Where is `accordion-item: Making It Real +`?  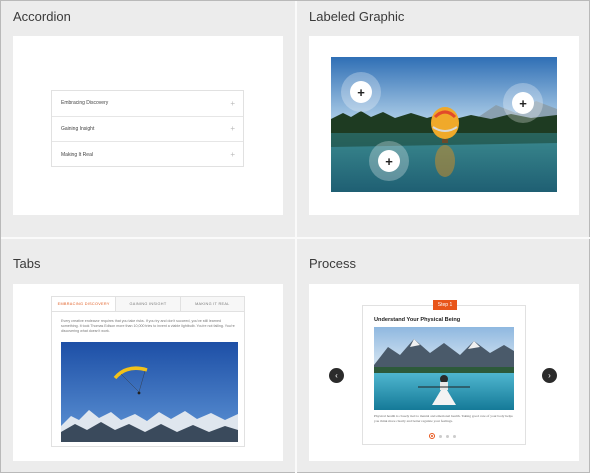
accordion-item: Making It Real + is located at coordinates (147, 155).